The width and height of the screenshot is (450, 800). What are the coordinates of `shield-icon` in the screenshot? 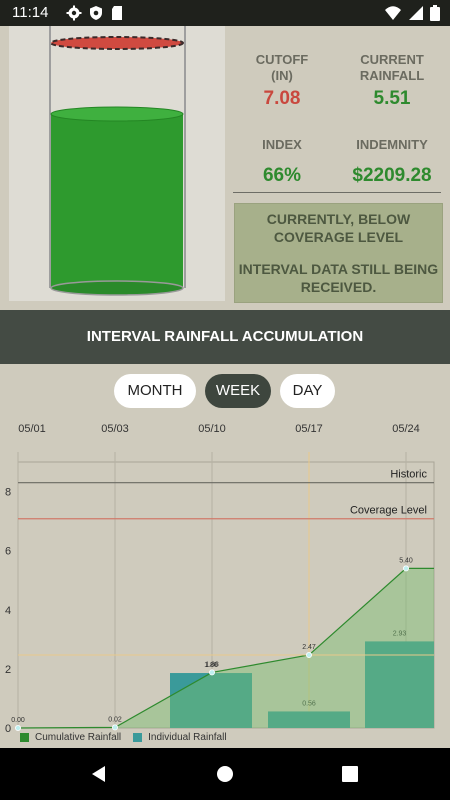 It's located at (96, 13).